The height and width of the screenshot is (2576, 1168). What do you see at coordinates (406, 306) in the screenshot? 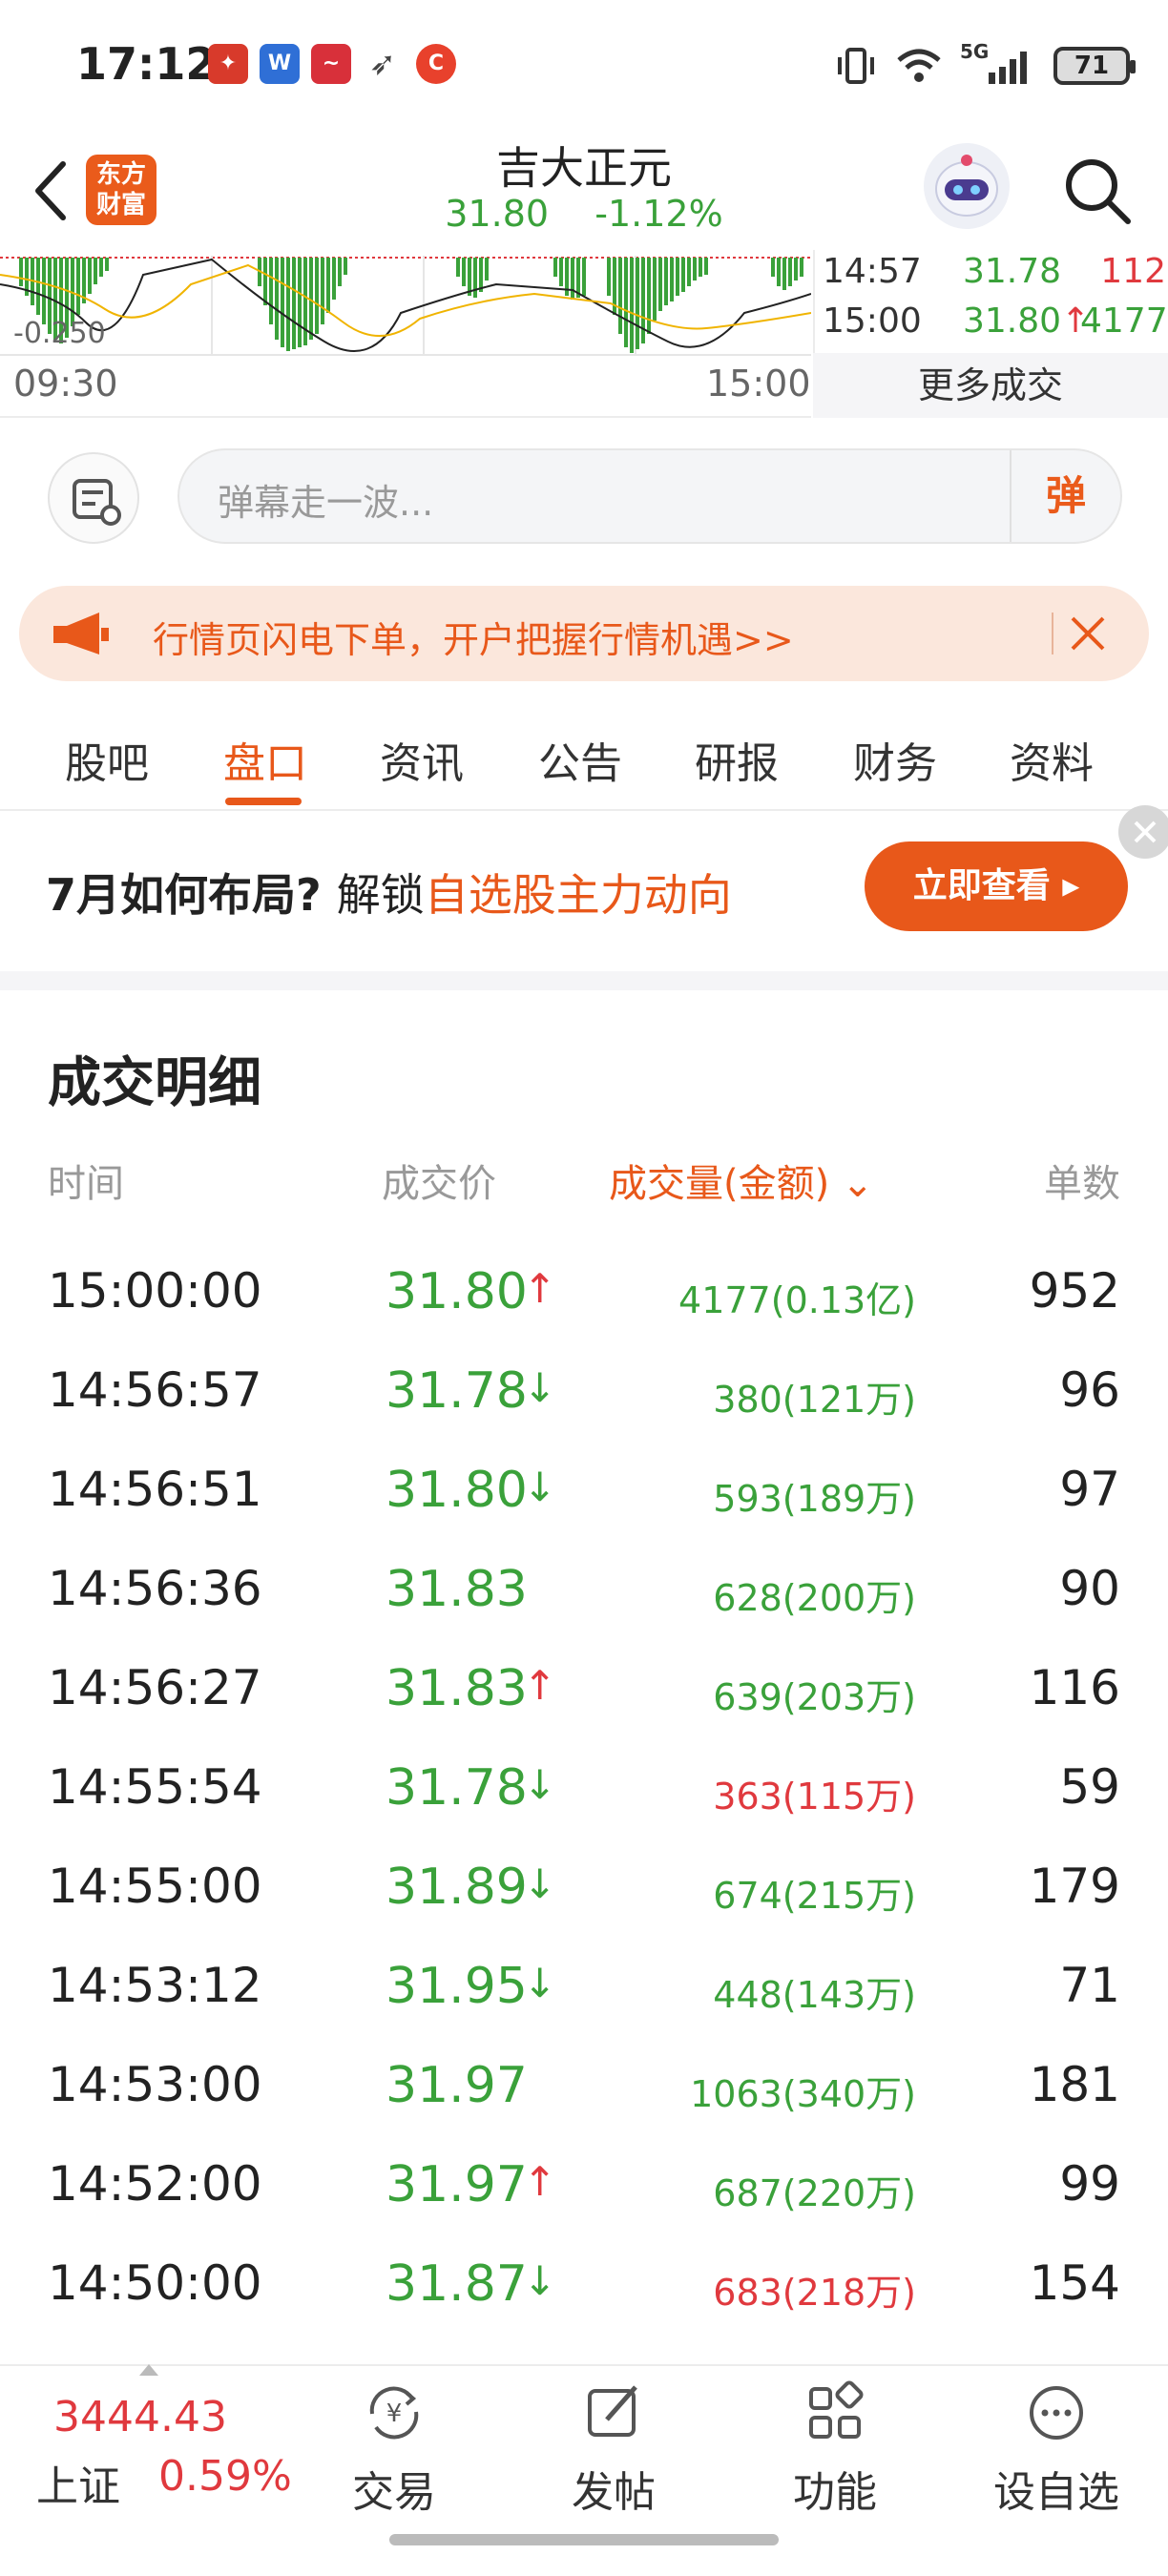
I see `intraday-chart-svg` at bounding box center [406, 306].